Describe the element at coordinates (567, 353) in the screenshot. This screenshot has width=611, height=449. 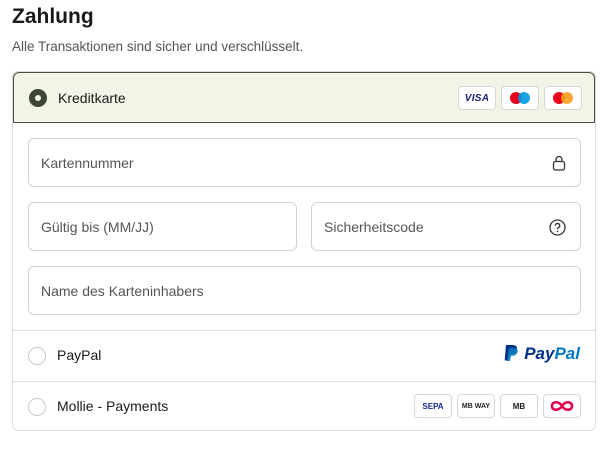
I see `paypal-pal-text: Pal` at that location.